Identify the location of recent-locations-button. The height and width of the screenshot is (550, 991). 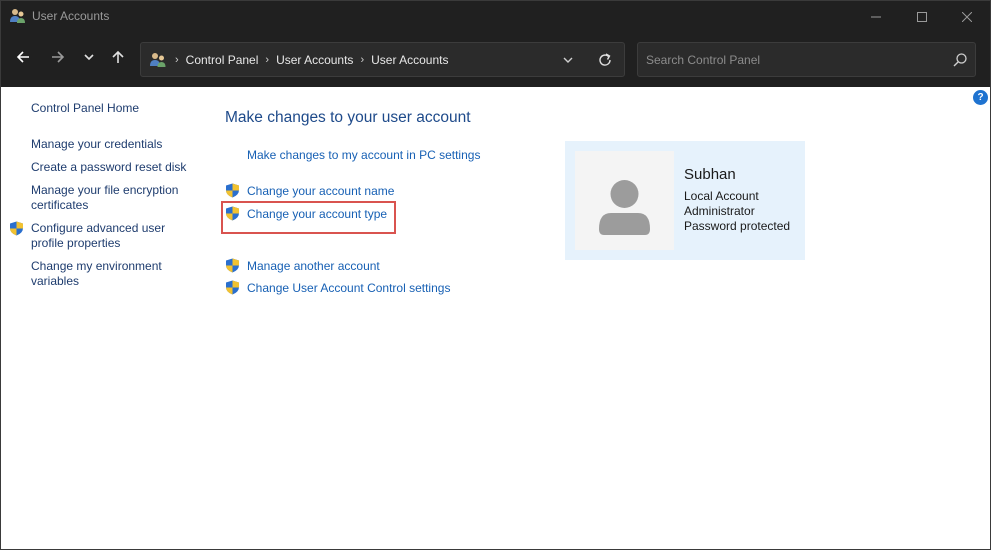
(89, 59).